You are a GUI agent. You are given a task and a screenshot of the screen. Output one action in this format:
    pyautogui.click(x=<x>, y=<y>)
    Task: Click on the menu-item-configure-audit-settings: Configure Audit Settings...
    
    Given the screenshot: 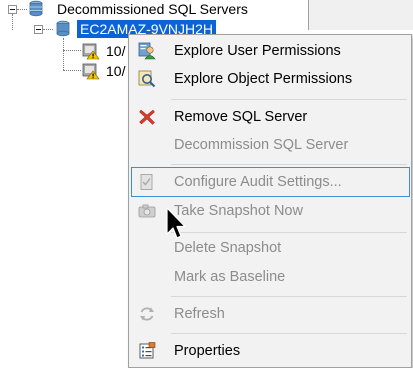 What is the action you would take?
    pyautogui.click(x=270, y=182)
    